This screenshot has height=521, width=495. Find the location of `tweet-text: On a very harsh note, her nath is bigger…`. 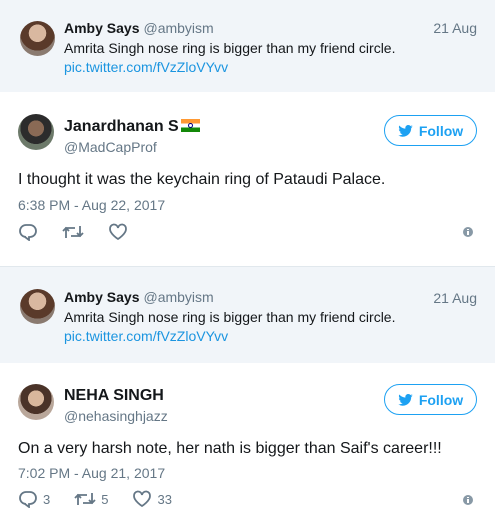

tweet-text: On a very harsh note, her nath is bigger… is located at coordinates (230, 448).